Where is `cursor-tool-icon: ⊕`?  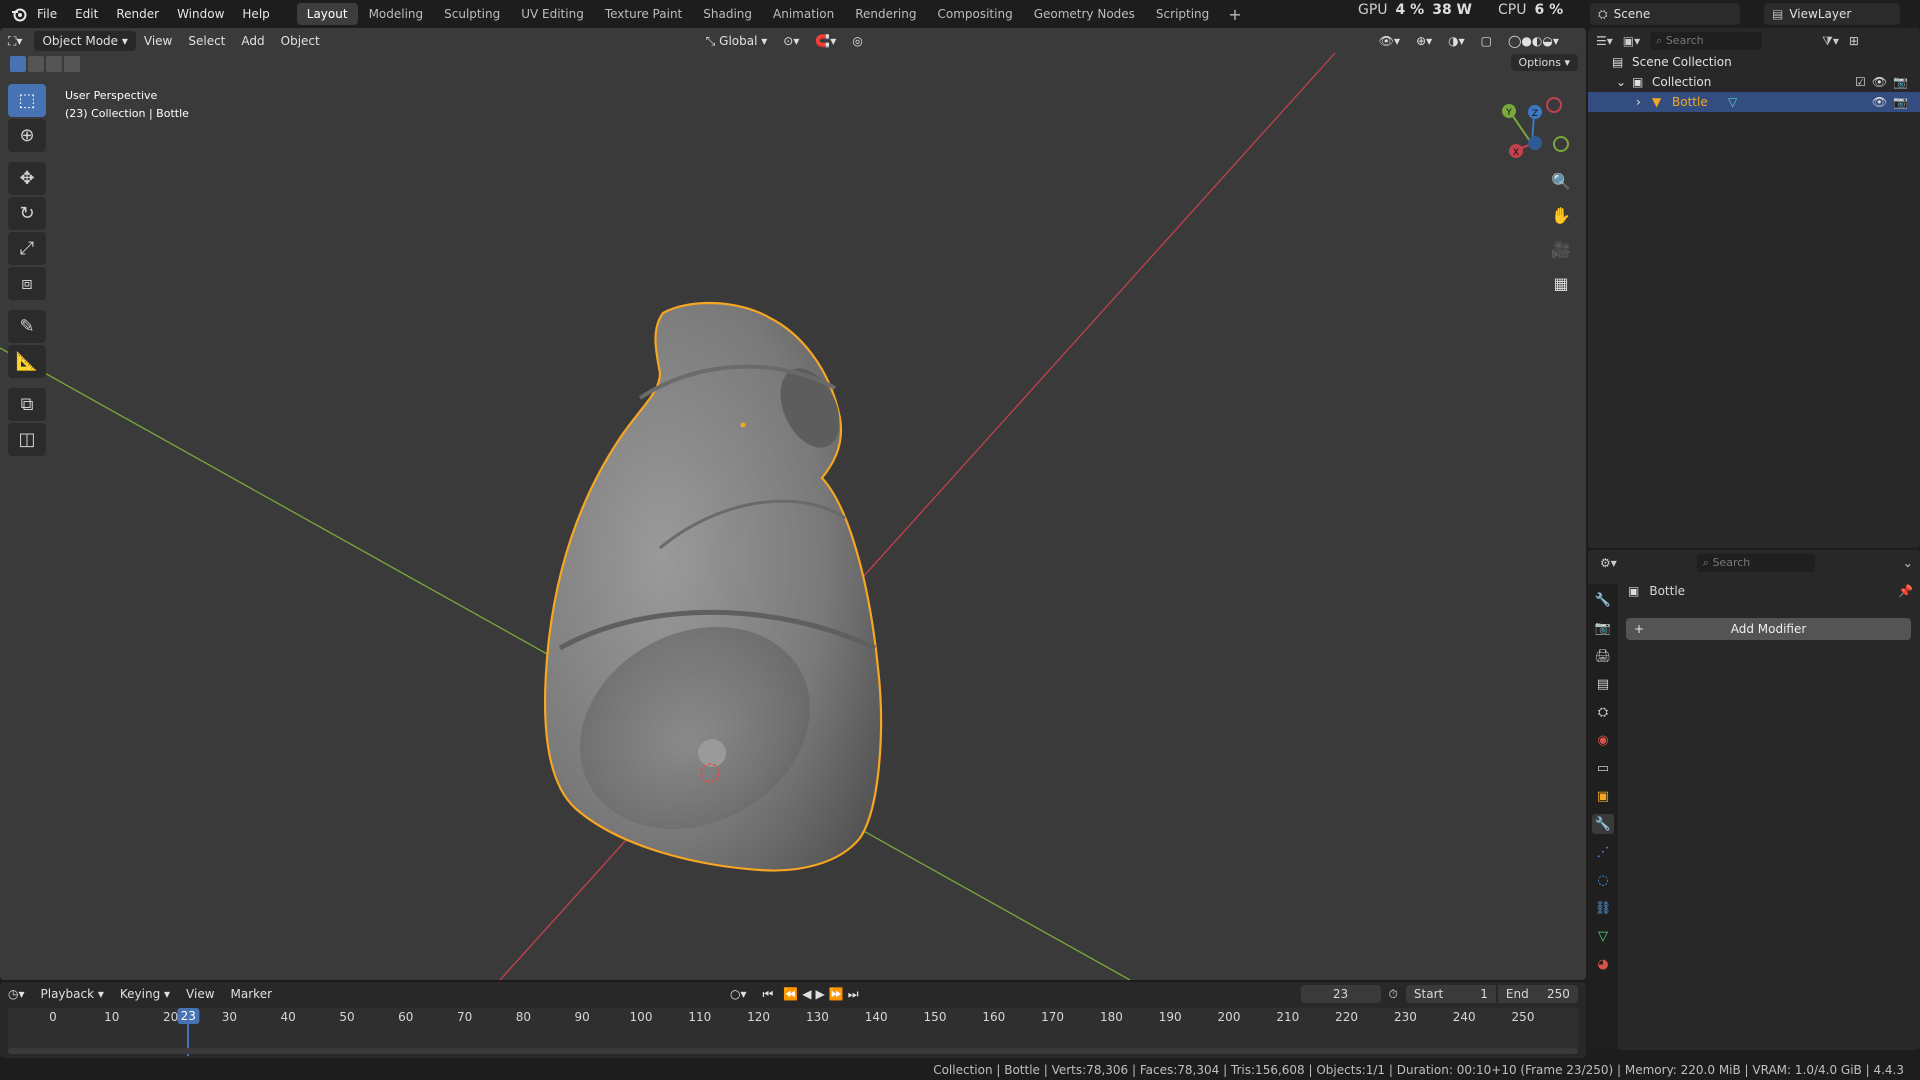 cursor-tool-icon: ⊕ is located at coordinates (27, 135).